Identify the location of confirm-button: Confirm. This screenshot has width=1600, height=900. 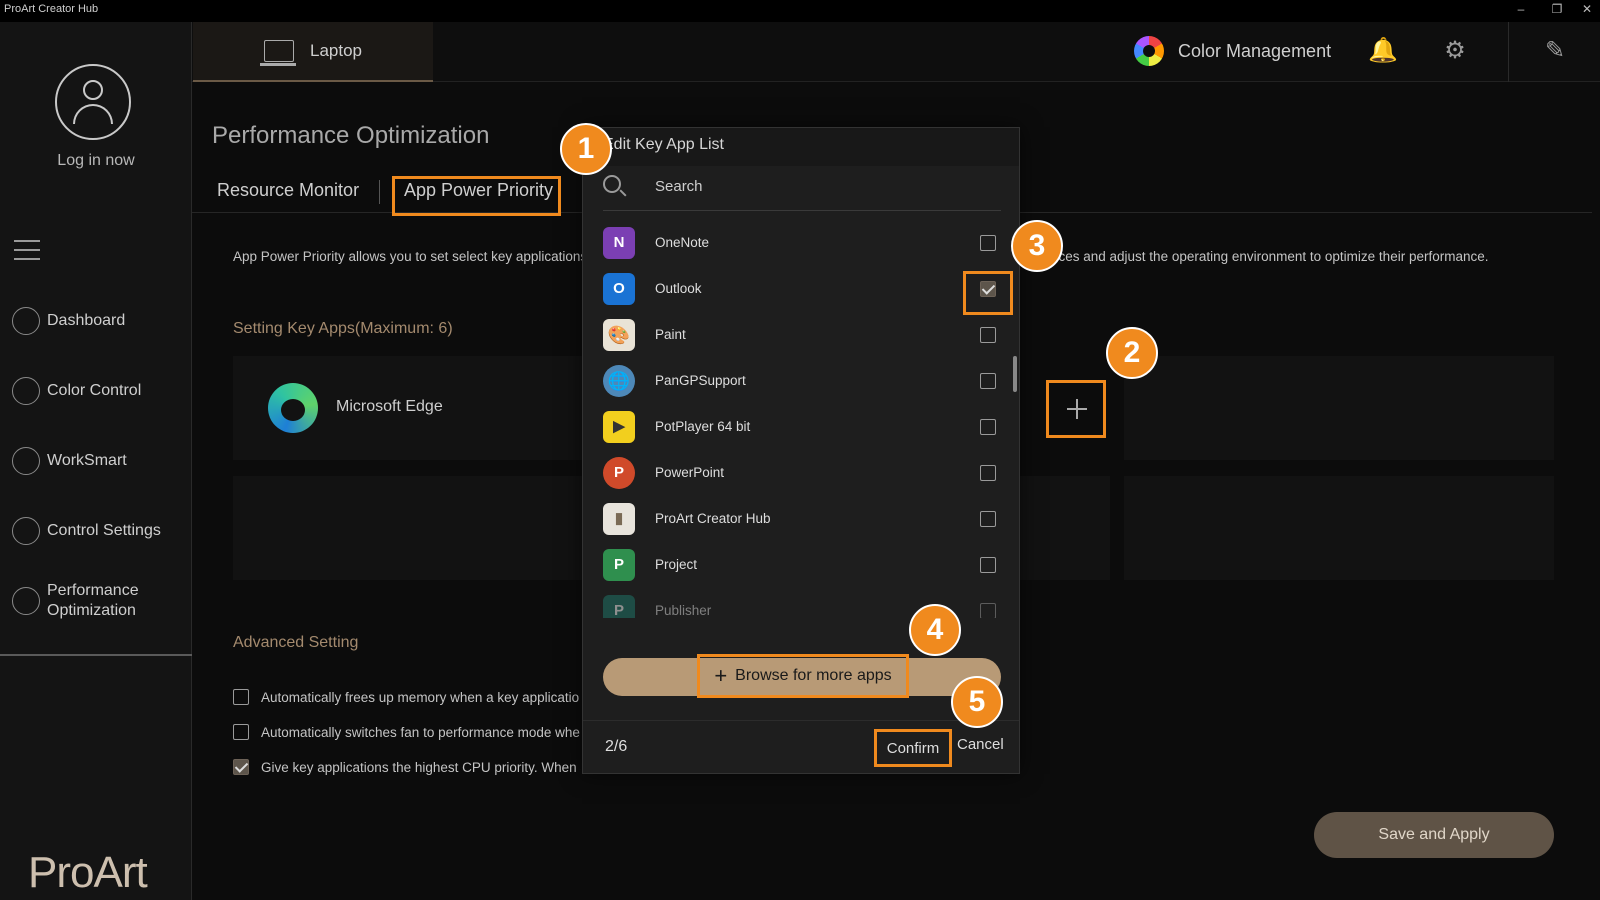
(913, 748).